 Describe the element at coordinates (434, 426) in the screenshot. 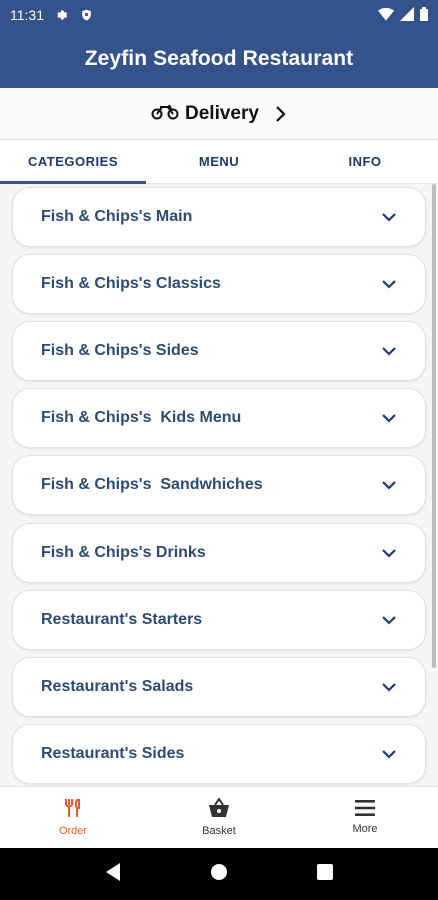

I see `scrollbar` at that location.